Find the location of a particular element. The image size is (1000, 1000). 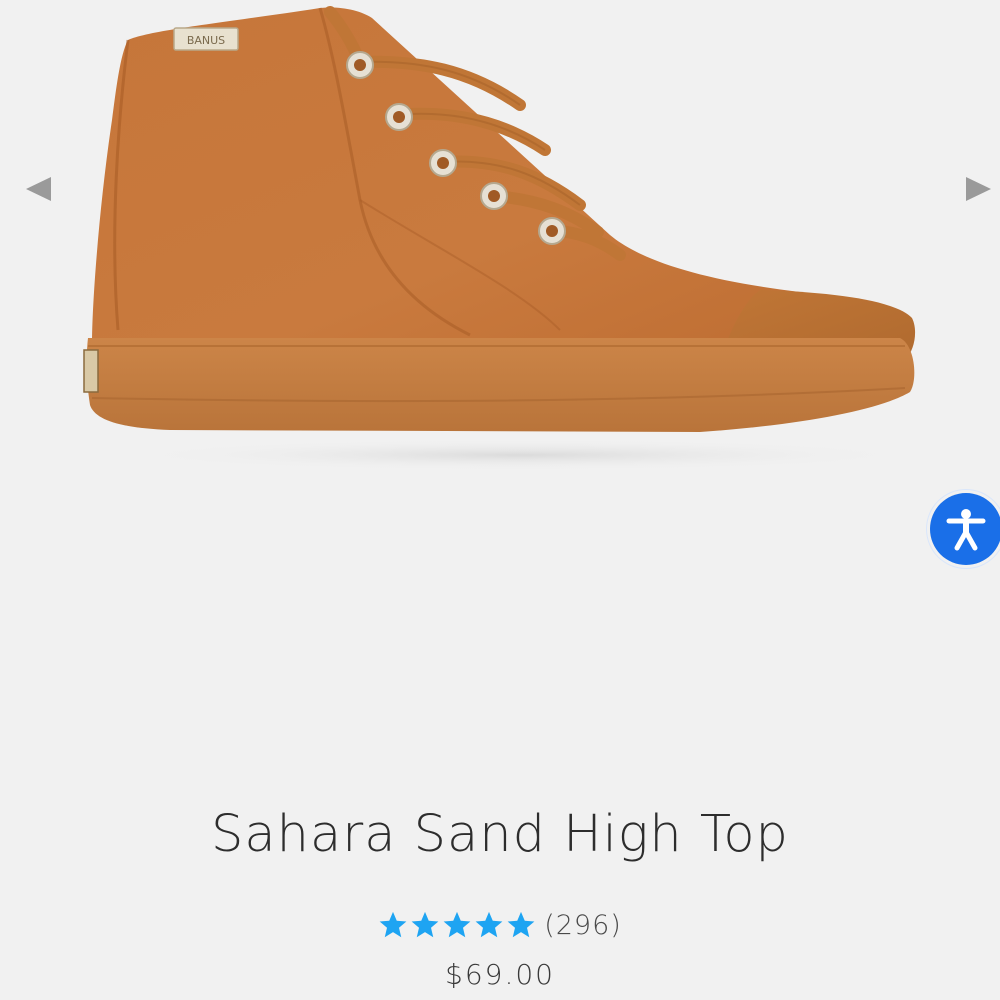

triangle-left-icon is located at coordinates (38, 189).